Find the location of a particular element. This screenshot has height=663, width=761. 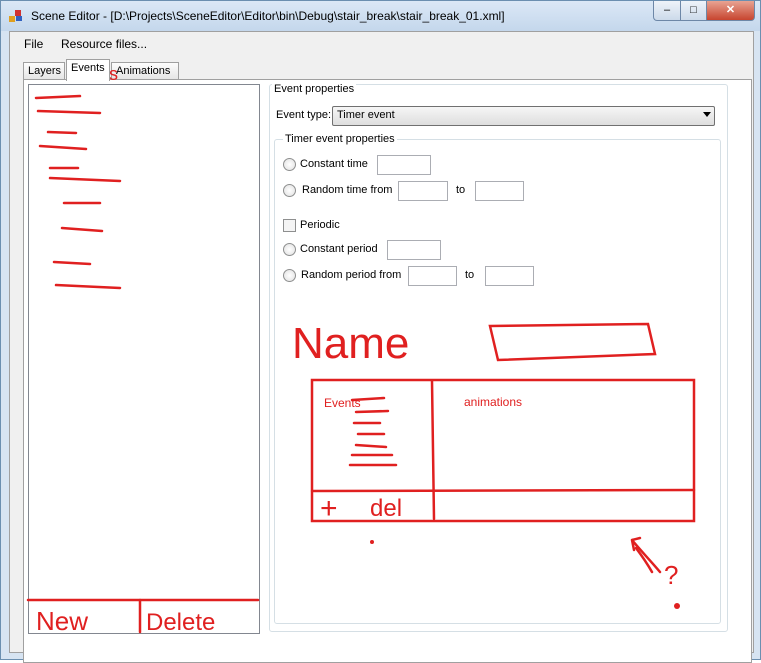

new-button-sketch: New is located at coordinates (62, 621).